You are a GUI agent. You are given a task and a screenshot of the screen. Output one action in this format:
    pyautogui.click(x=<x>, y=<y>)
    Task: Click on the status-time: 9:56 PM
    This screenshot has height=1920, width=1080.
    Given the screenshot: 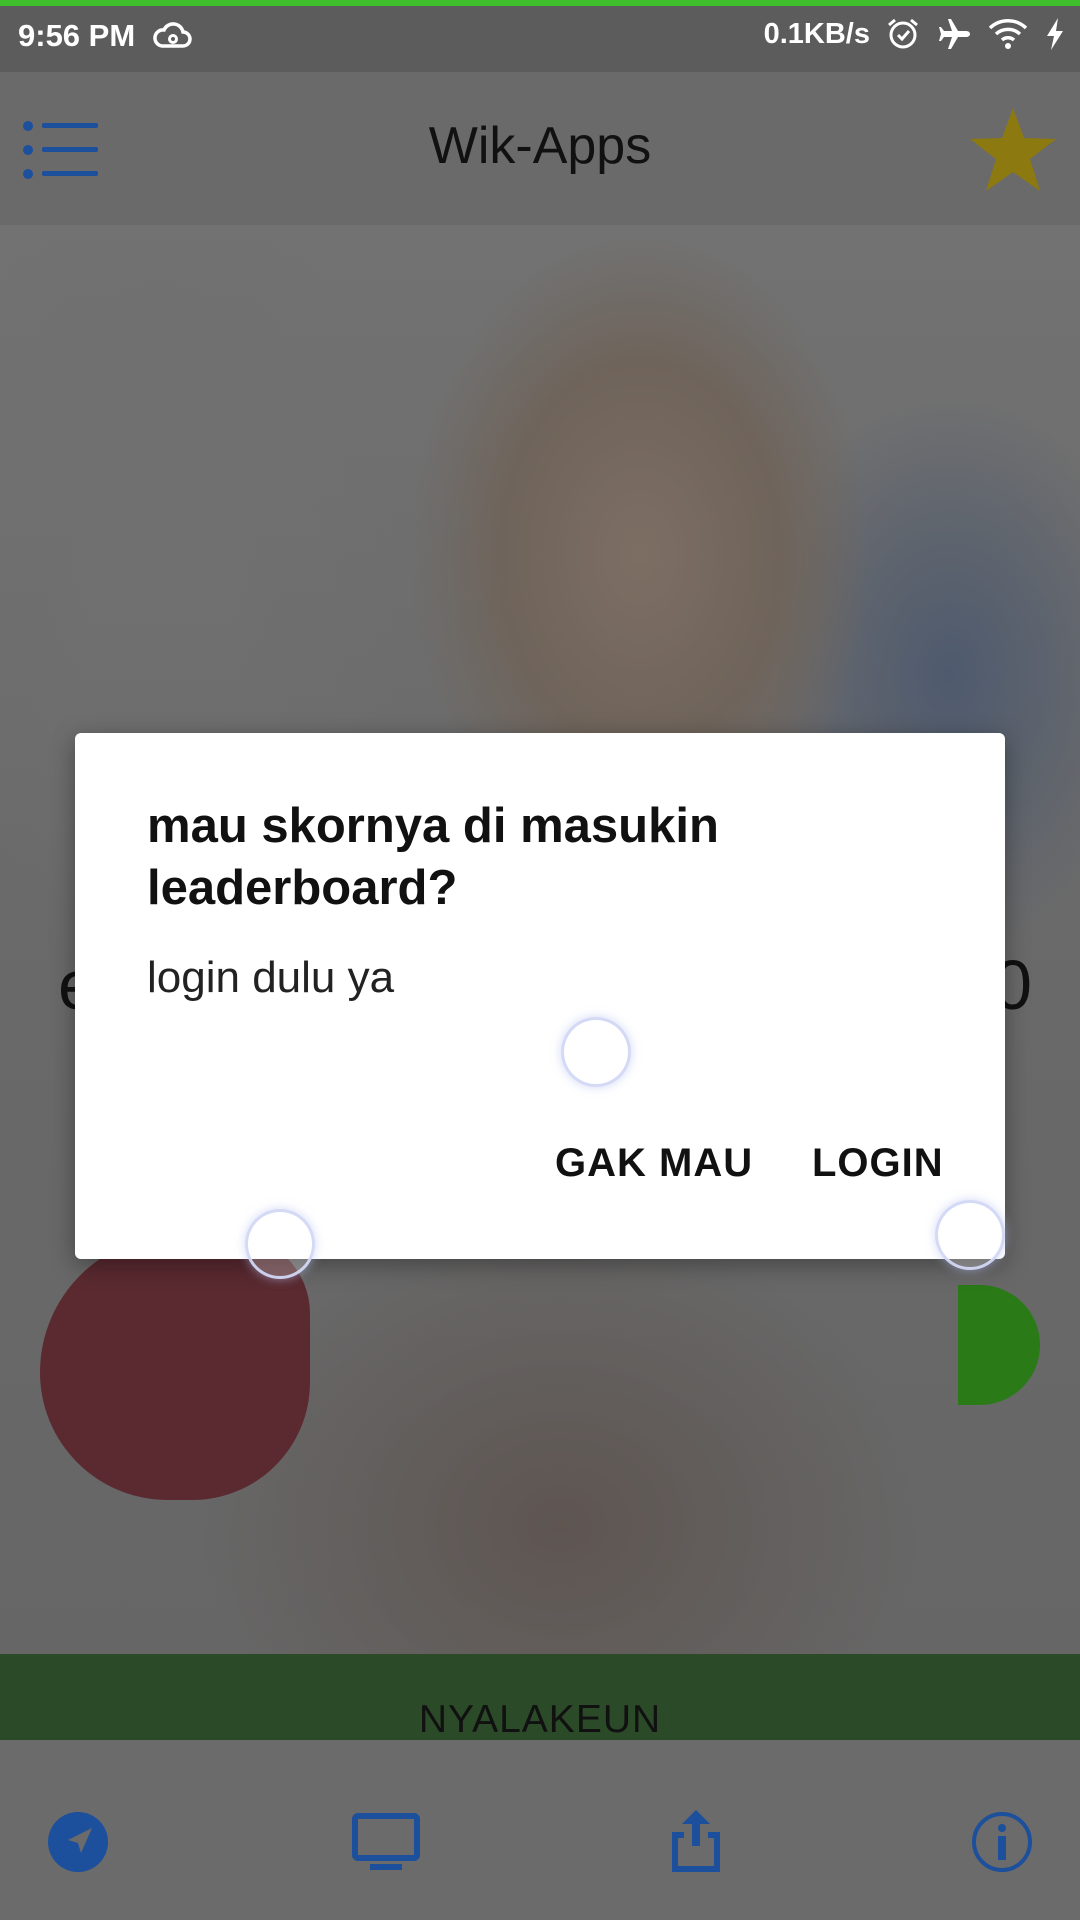 What is the action you would take?
    pyautogui.click(x=77, y=35)
    